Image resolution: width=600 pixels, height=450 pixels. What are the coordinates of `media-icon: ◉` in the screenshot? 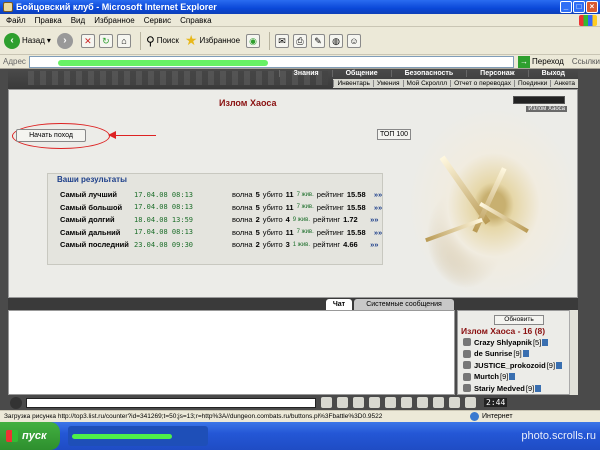 It's located at (253, 40).